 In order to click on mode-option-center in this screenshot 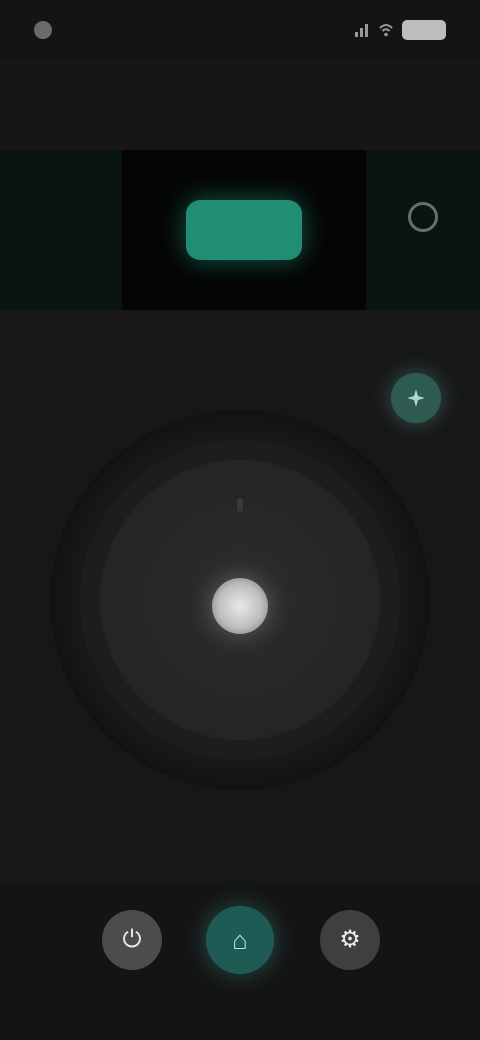, I will do `click(244, 230)`.